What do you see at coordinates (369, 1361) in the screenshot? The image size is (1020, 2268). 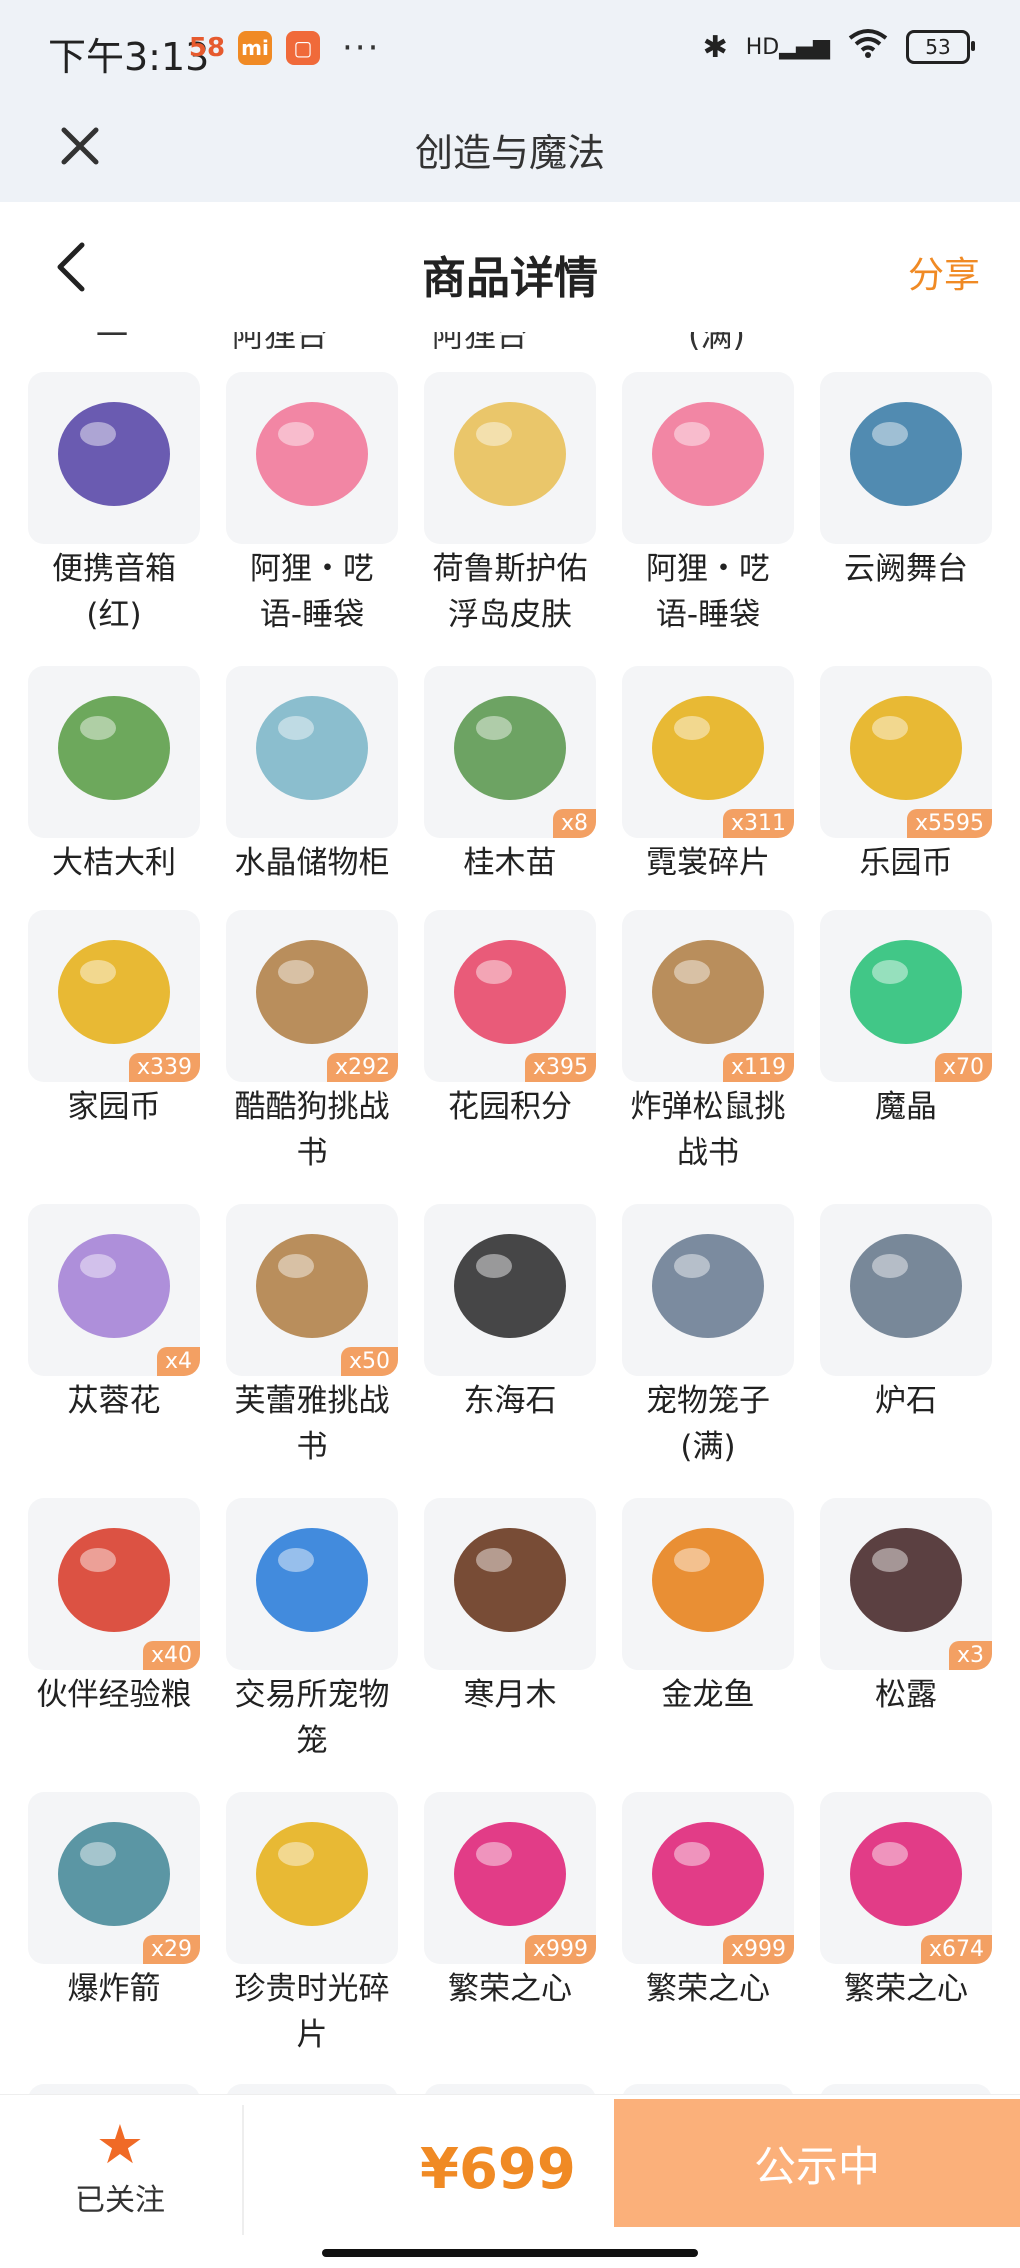 I see `item-count-badge: x50` at bounding box center [369, 1361].